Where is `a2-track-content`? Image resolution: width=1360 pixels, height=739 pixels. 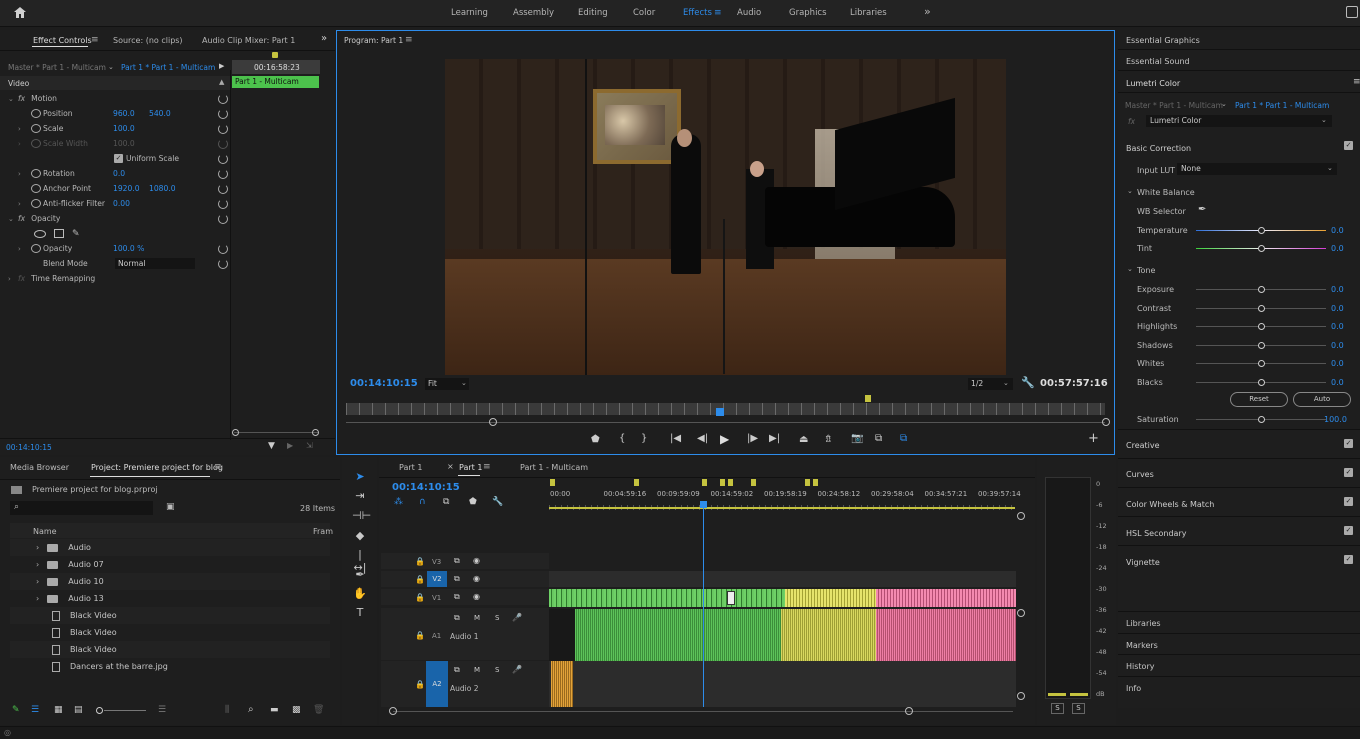 a2-track-content is located at coordinates (782, 684).